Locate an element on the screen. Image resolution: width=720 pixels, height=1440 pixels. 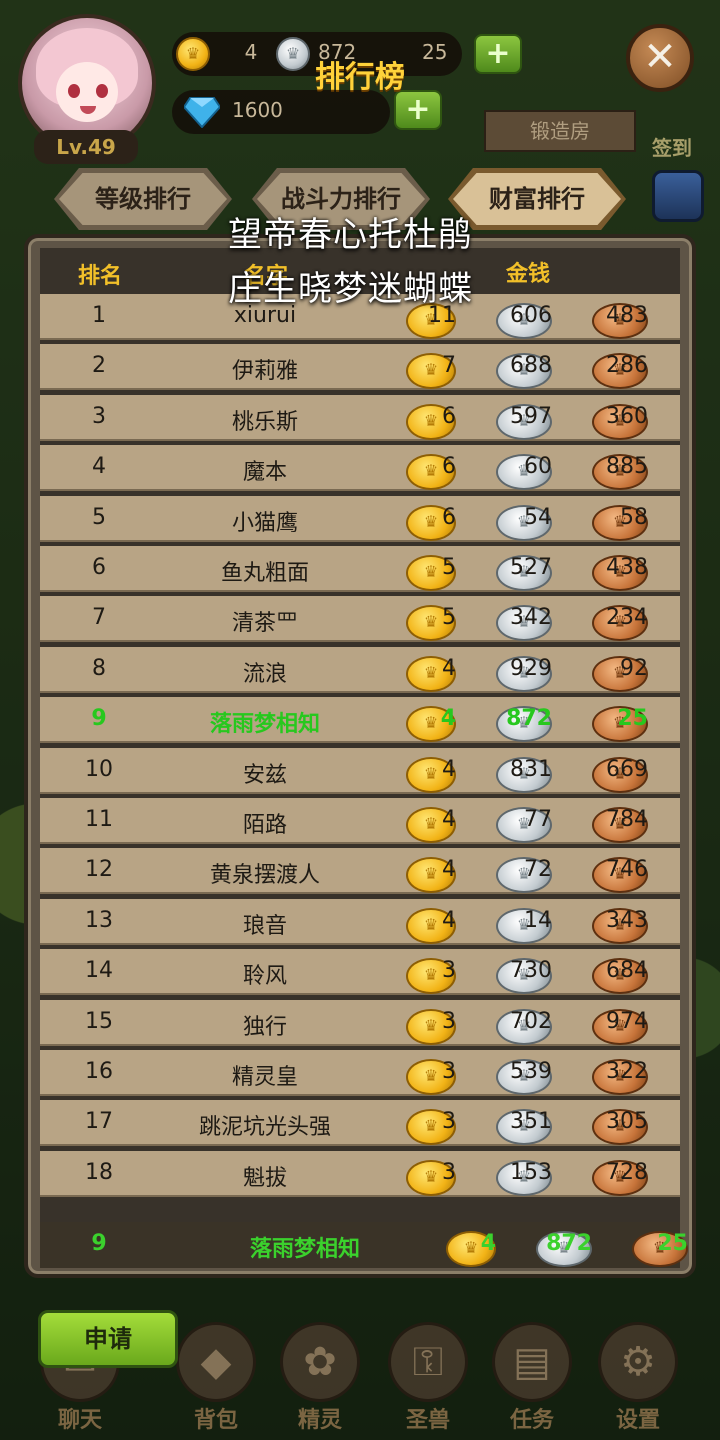
name-cell: 鱼丸粗面 is located at coordinates (264, 573).